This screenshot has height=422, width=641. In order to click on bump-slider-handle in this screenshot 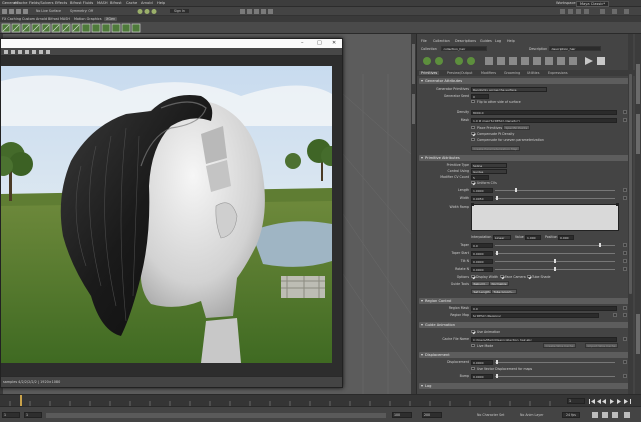, I will do `click(497, 376)`.